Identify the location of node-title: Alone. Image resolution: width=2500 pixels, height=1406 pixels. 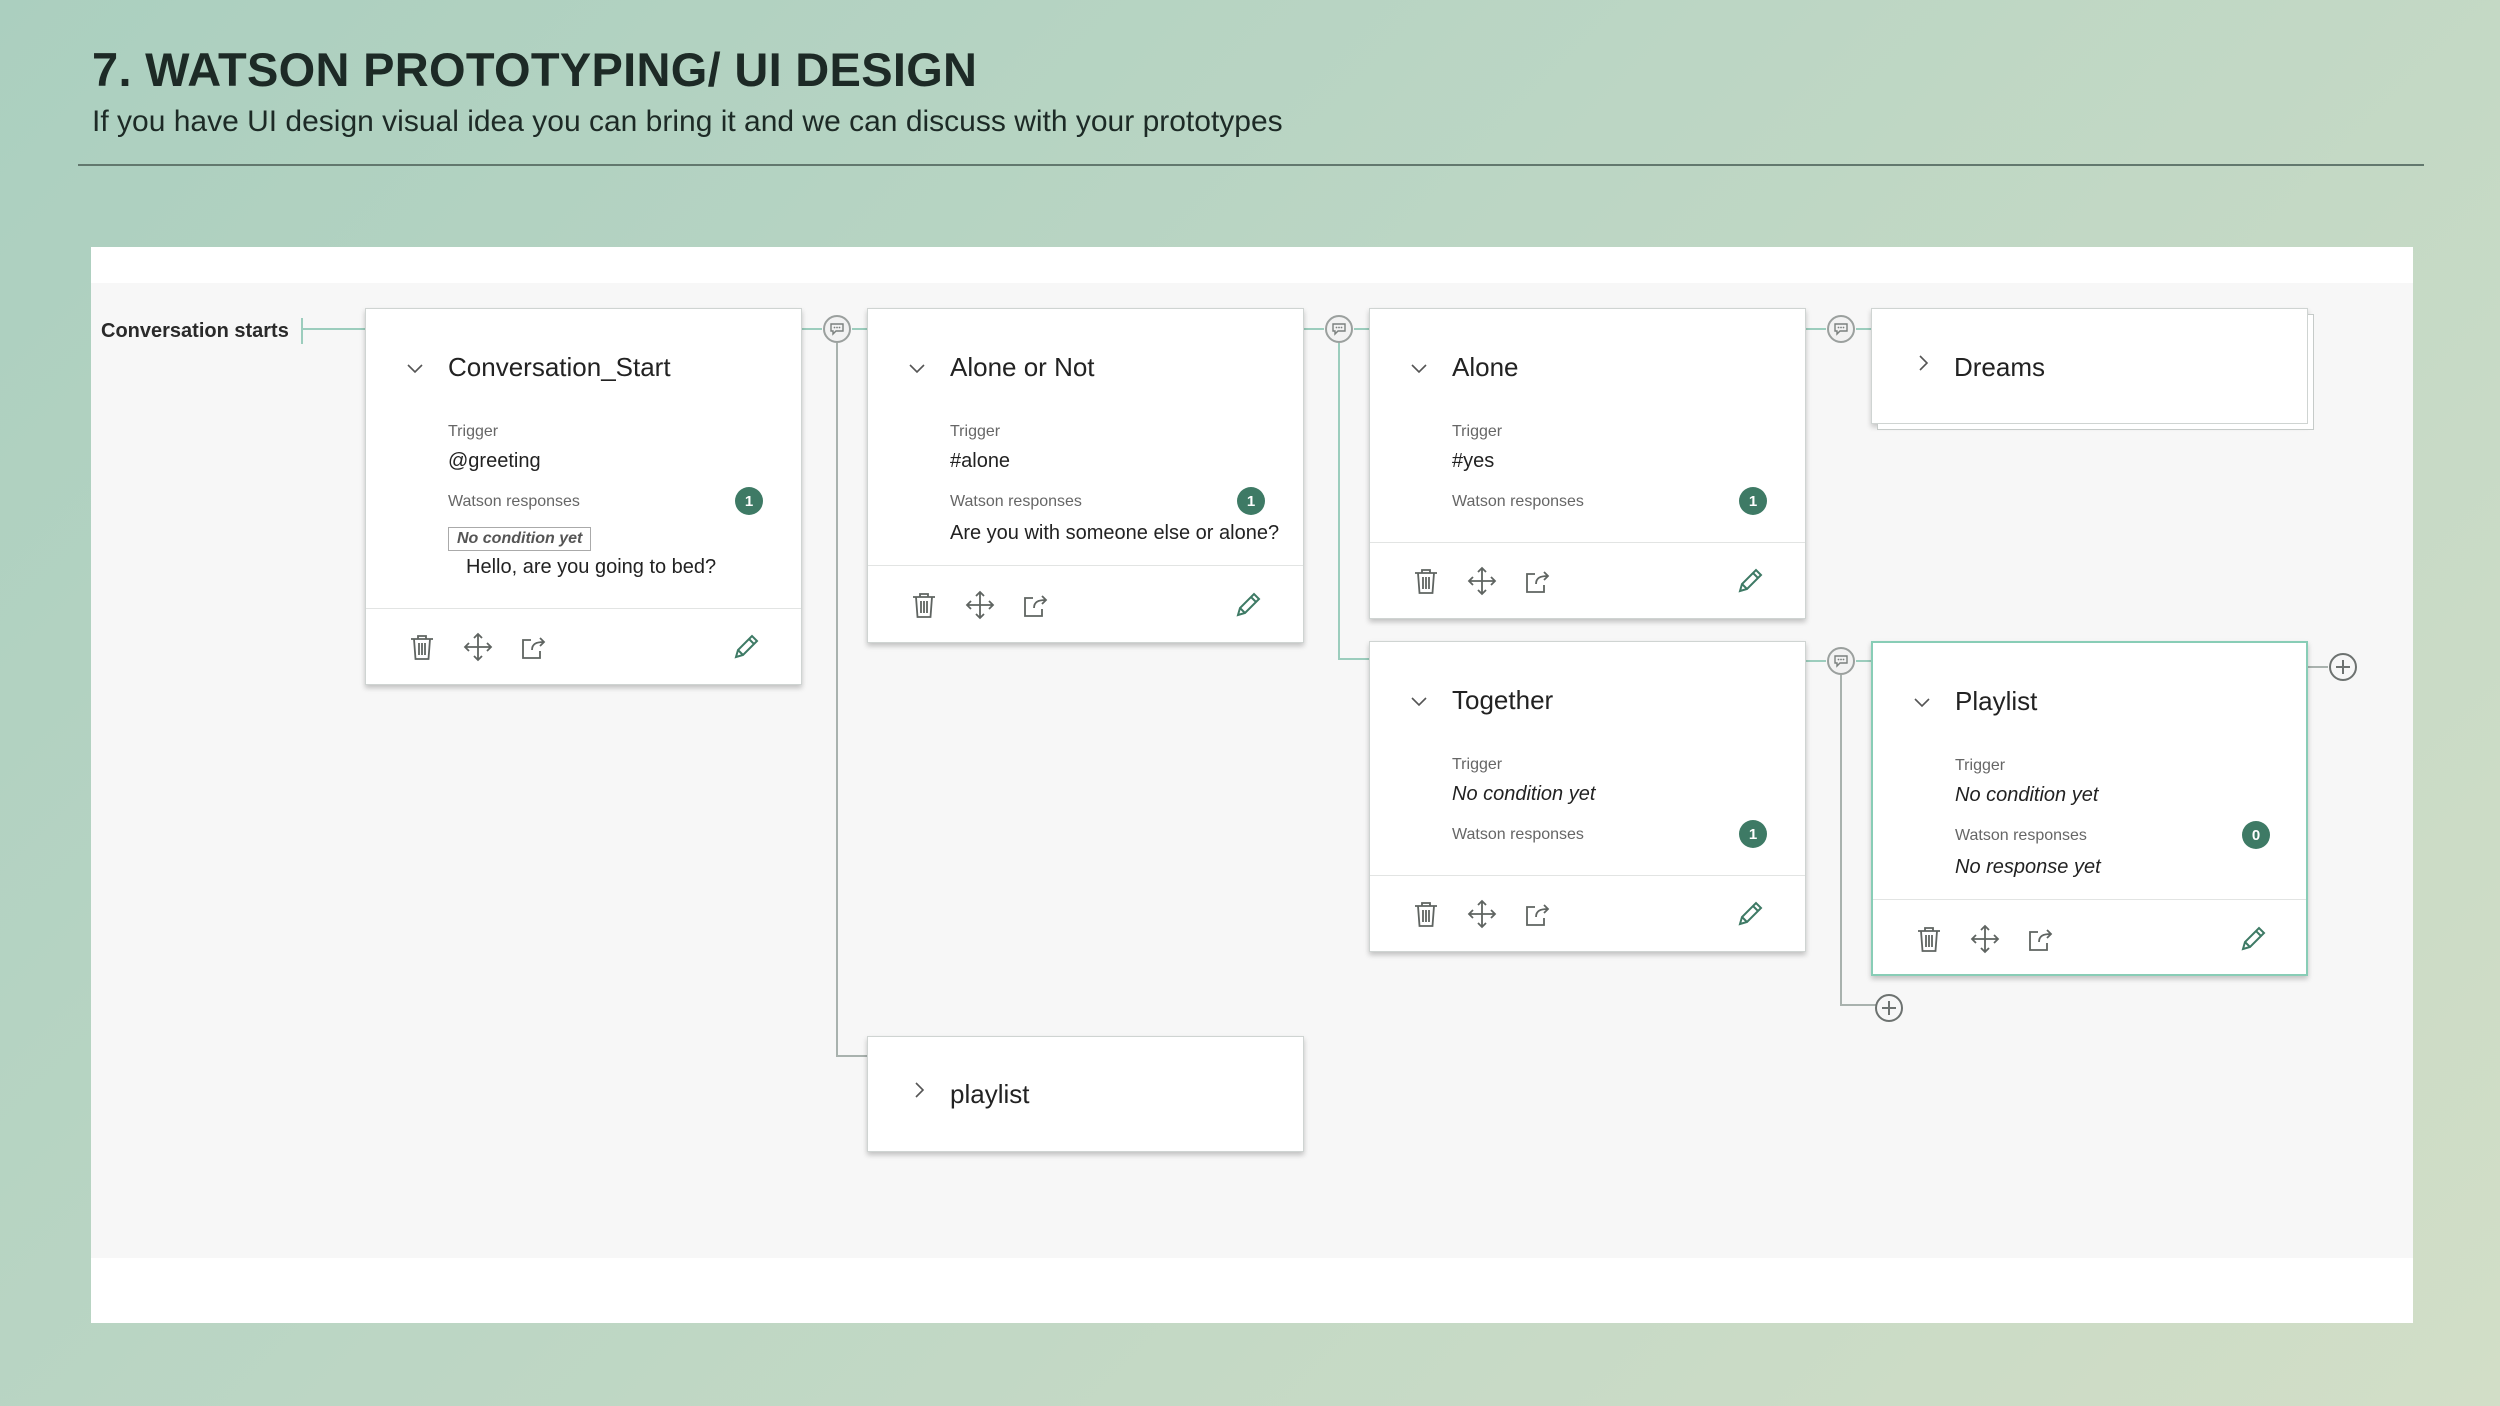
(1485, 367).